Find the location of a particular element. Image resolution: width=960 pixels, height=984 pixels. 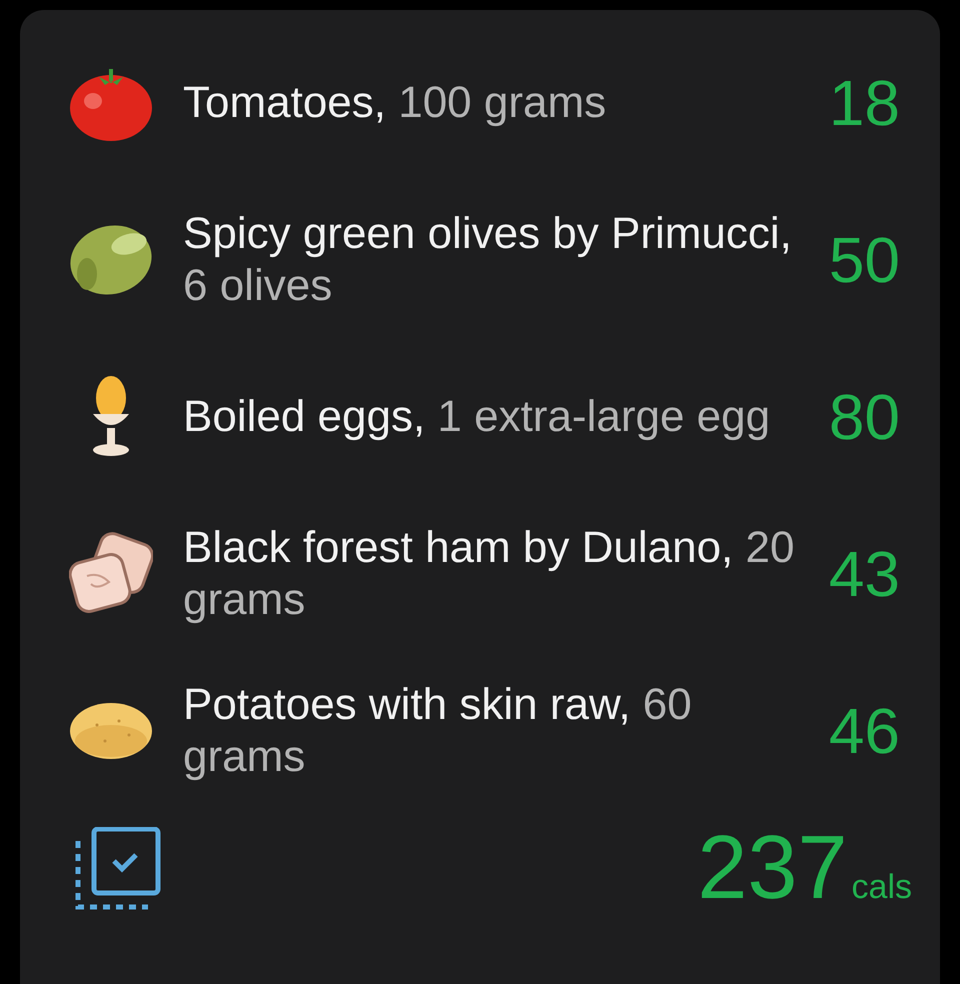

calorie-count: 18 is located at coordinates (864, 103).